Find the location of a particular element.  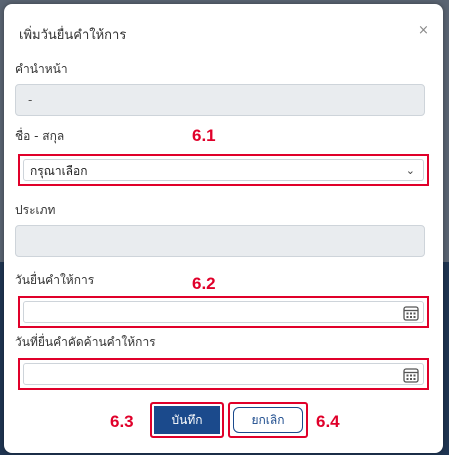

save-button: บันทึก is located at coordinates (187, 420).